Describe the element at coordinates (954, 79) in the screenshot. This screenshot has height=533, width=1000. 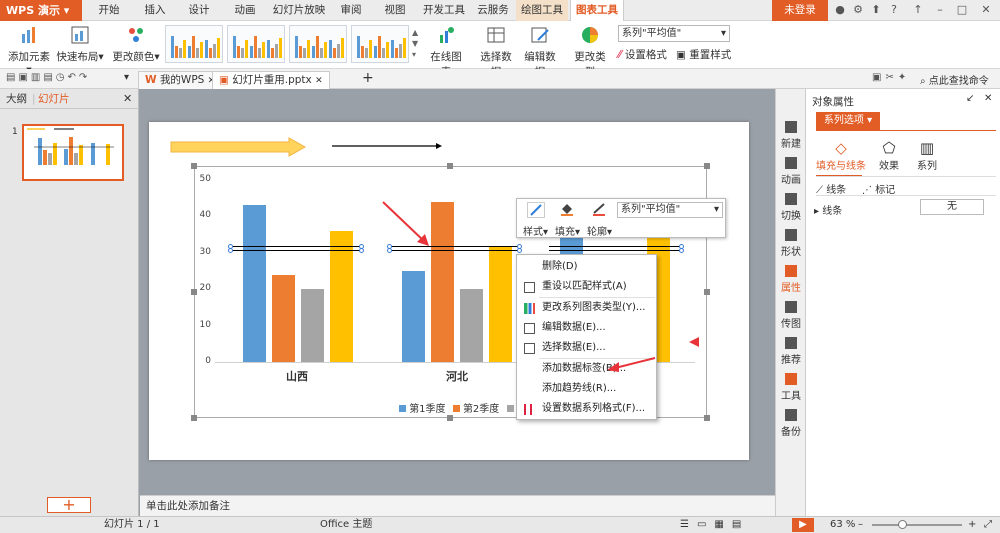
I see `command-search: ⌕ 点此查找命令` at that location.